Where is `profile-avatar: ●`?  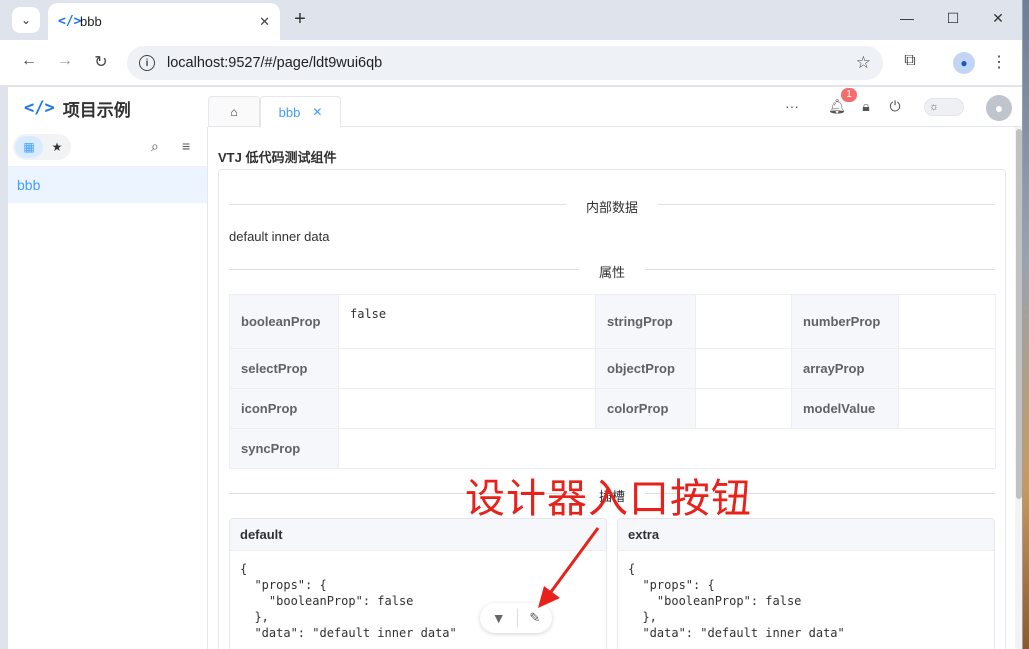
profile-avatar: ● is located at coordinates (964, 63).